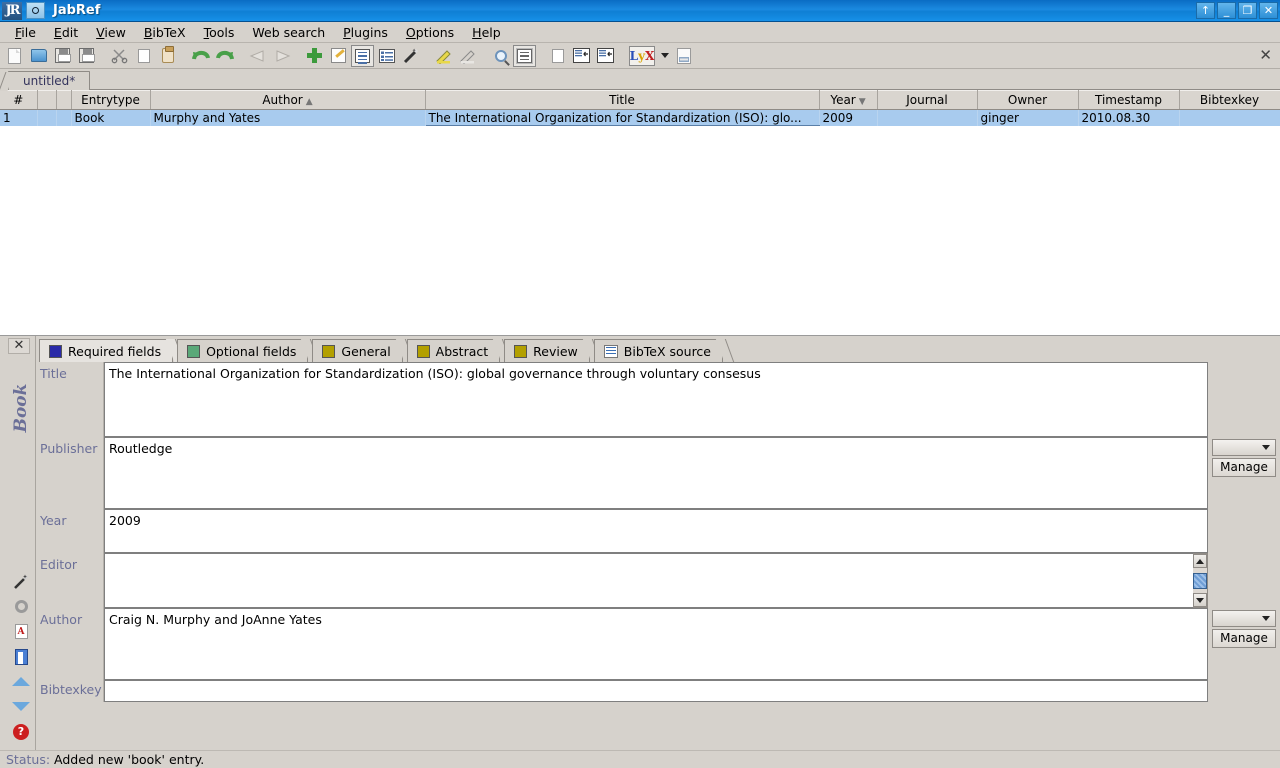 Image resolution: width=1280 pixels, height=768 pixels. I want to click on menu-bibtex-rest: ibTeX, so click(169, 32).